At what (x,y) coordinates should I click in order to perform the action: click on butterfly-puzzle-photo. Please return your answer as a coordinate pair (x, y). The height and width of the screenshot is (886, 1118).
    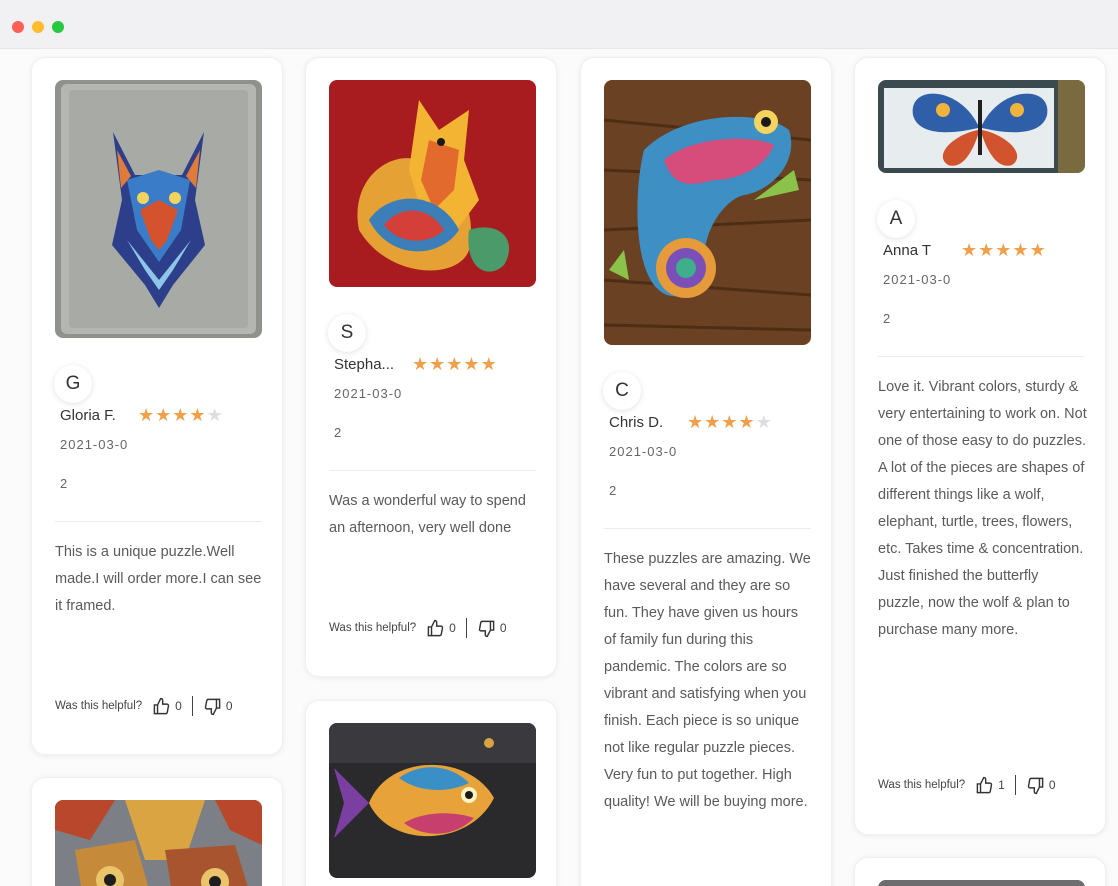
    Looking at the image, I should click on (981, 126).